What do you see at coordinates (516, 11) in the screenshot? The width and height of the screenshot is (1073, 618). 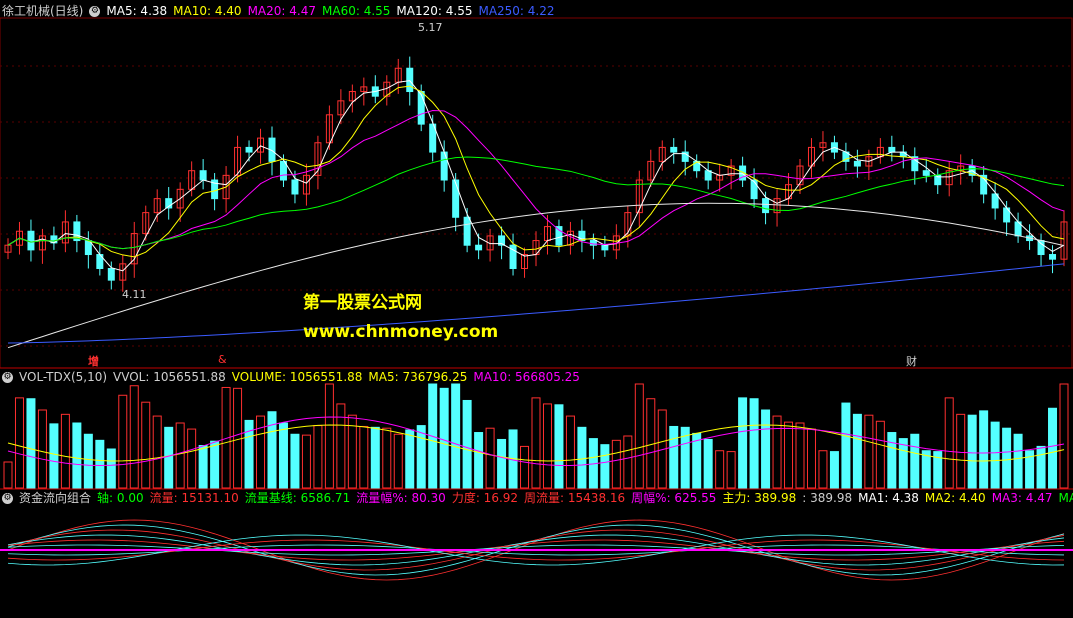 I see `price-legend-item: MA250: 4.22` at bounding box center [516, 11].